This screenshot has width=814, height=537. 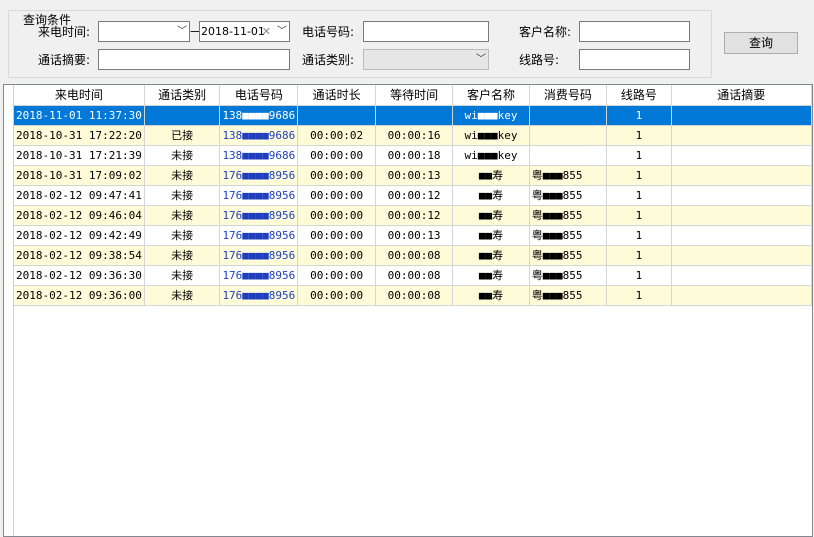 I want to click on call-type-select: ﹀, so click(x=426, y=59).